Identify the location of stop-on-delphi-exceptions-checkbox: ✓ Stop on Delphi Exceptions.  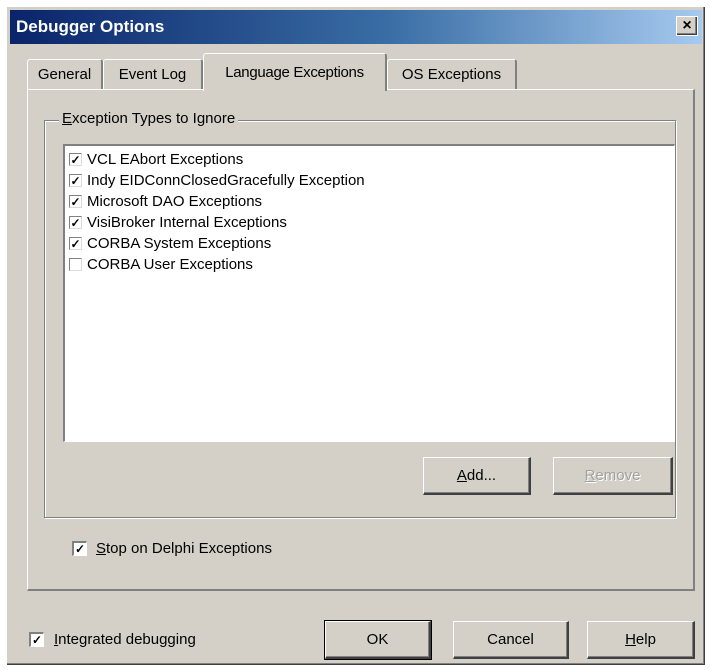
(172, 548).